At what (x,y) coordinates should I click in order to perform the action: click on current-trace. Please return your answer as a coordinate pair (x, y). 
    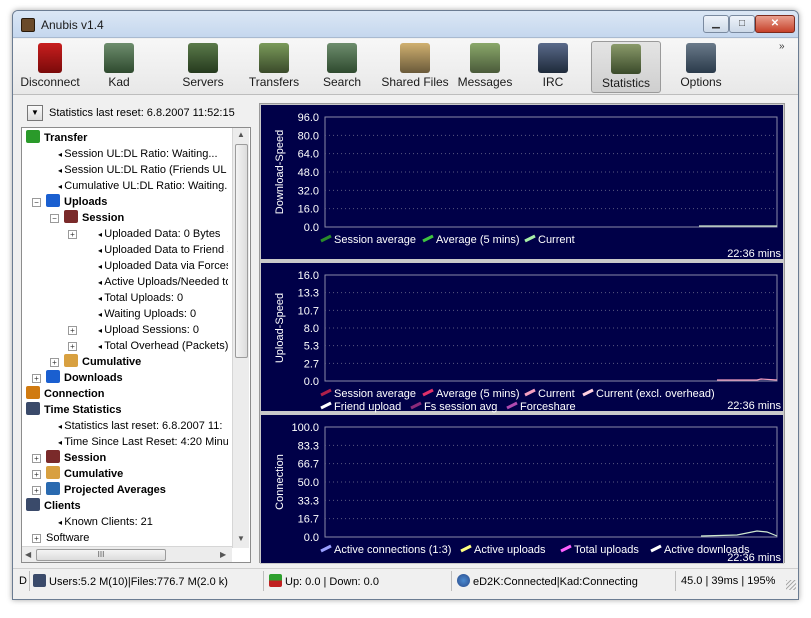
    Looking at the image, I should click on (739, 533).